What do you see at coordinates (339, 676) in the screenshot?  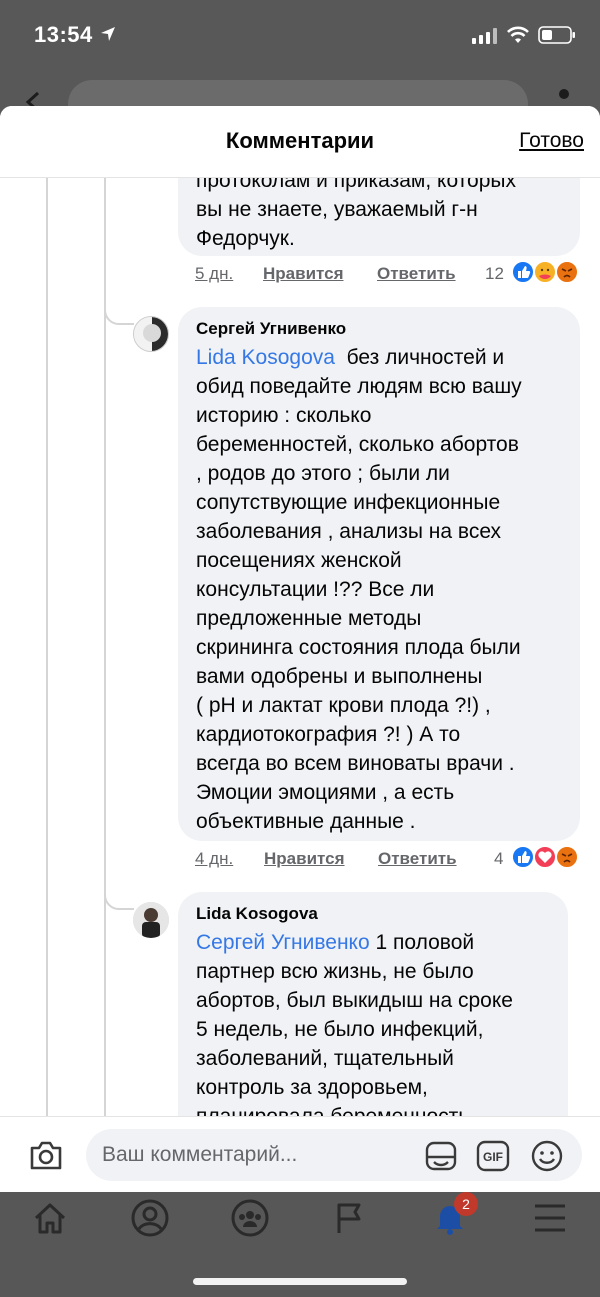 I see `comment-line: вами одобрены и выполнены` at bounding box center [339, 676].